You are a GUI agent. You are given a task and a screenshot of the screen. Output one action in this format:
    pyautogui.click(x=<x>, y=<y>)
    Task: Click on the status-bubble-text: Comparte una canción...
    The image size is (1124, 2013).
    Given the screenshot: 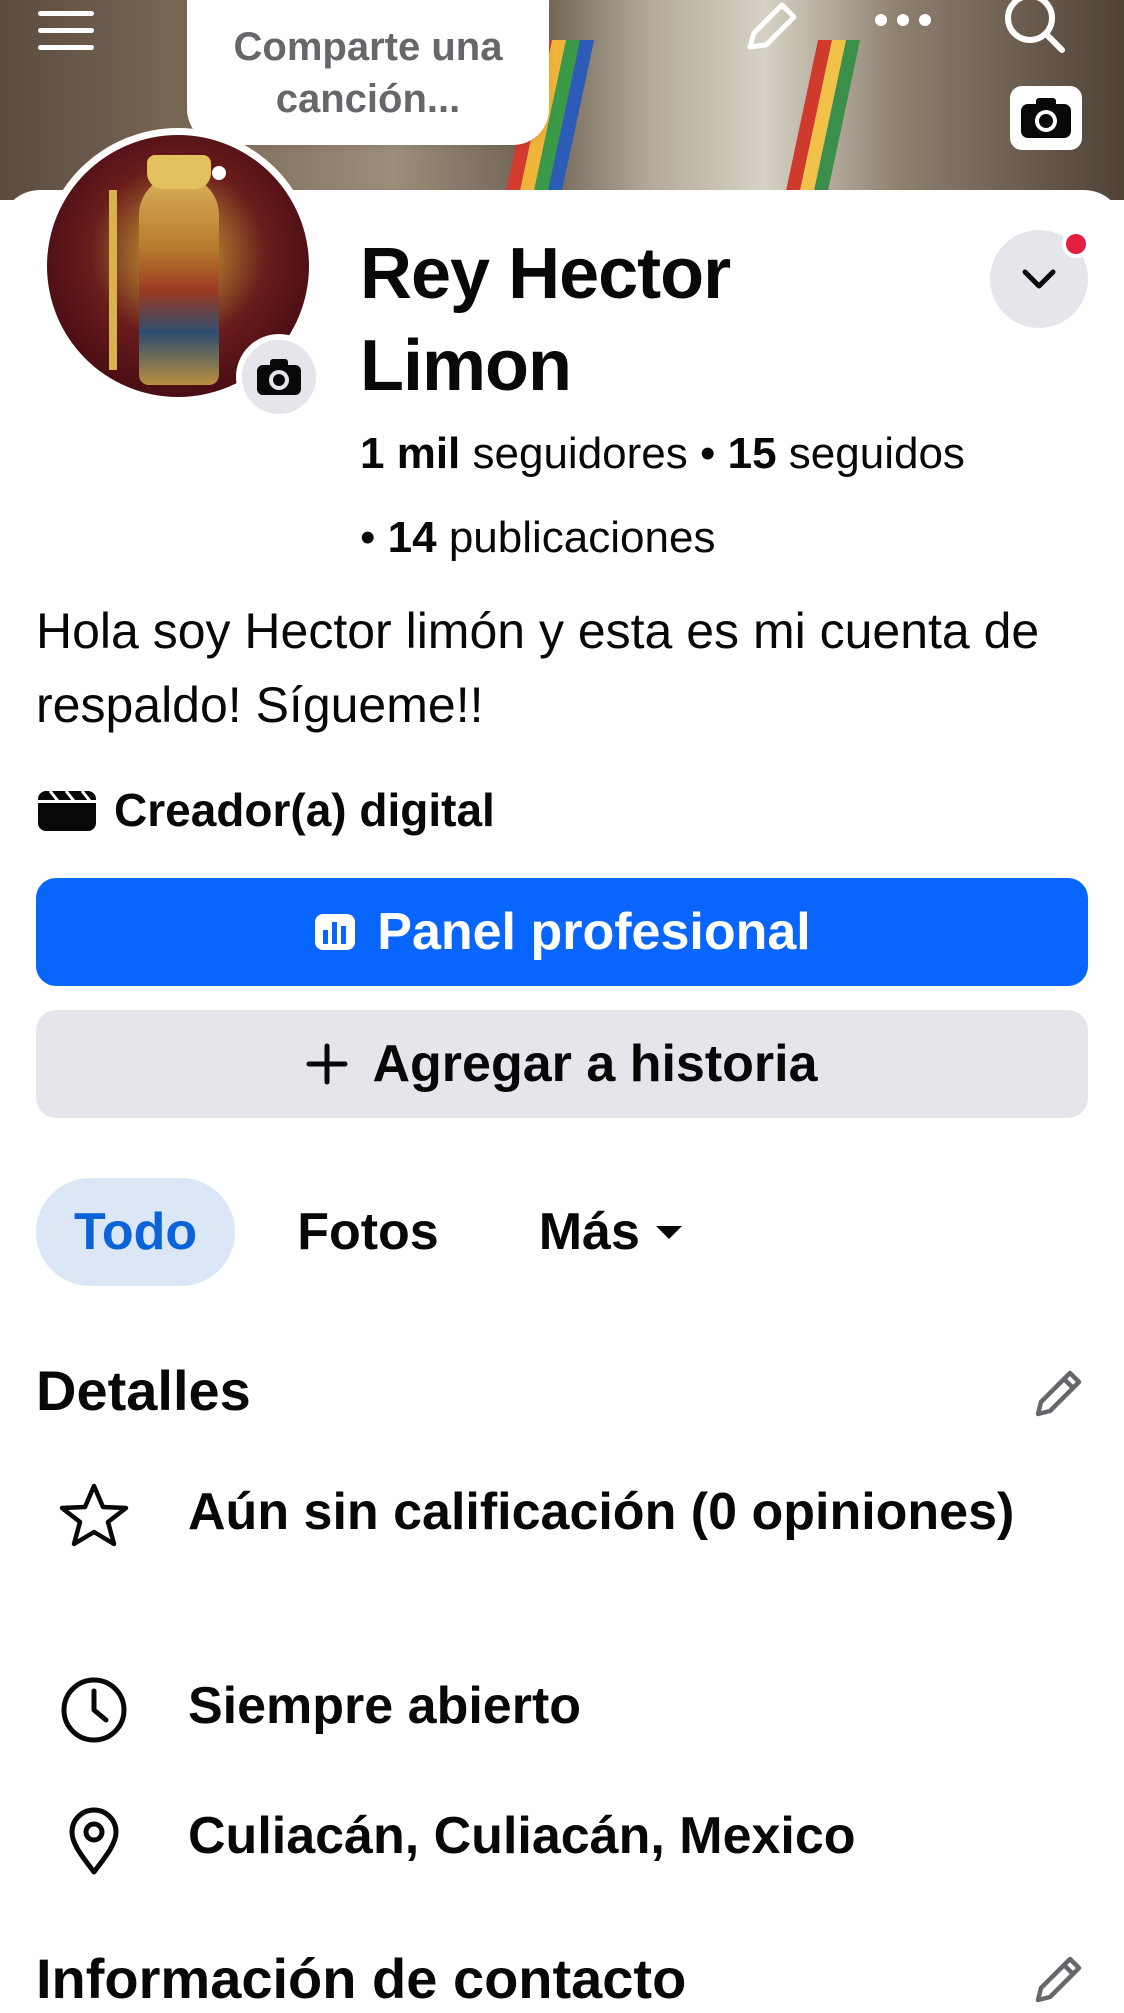 What is the action you would take?
    pyautogui.click(x=368, y=72)
    